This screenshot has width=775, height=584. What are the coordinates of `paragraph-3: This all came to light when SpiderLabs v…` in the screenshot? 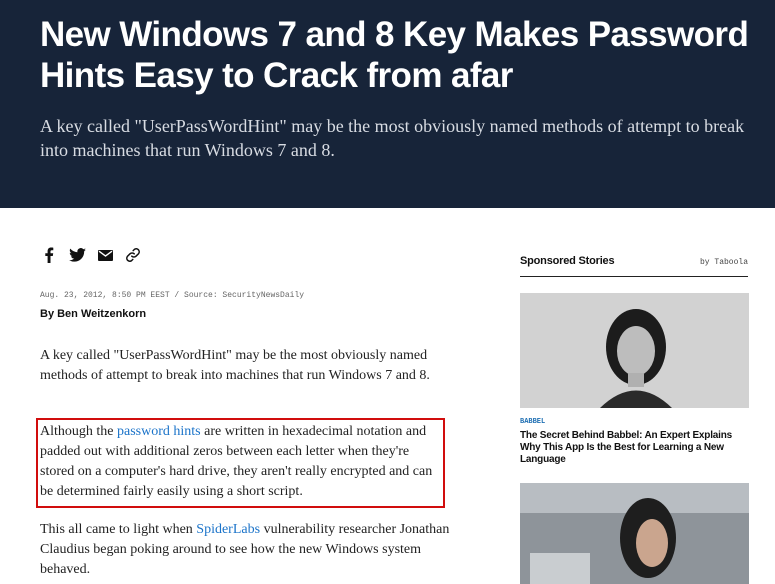 It's located at (245, 550).